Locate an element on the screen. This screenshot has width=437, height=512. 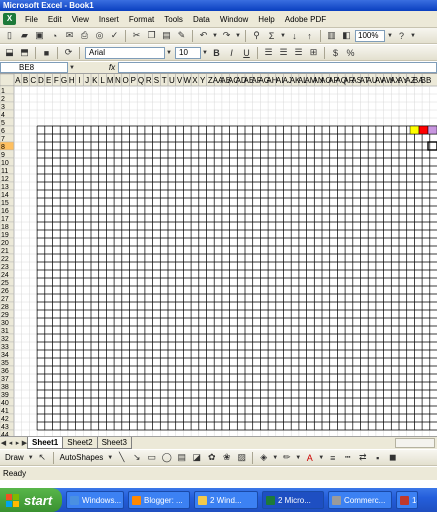
clipart-icon: ❀ is located at coordinates (226, 458).